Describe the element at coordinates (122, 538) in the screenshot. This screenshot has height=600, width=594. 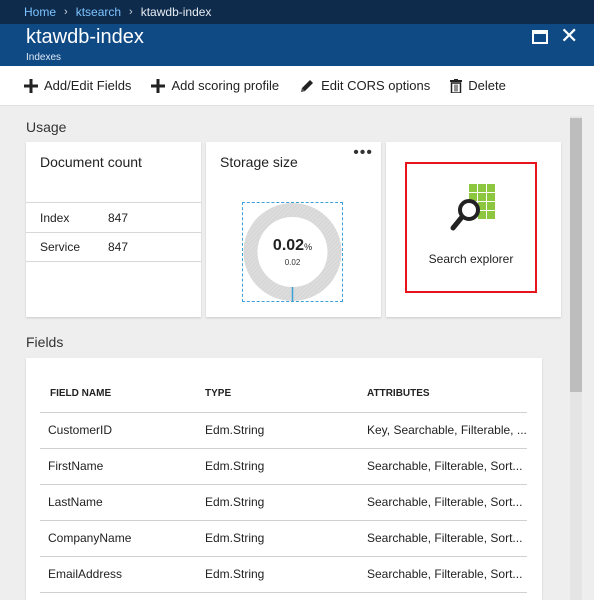
I see `field-name-cell: CompanyName` at that location.